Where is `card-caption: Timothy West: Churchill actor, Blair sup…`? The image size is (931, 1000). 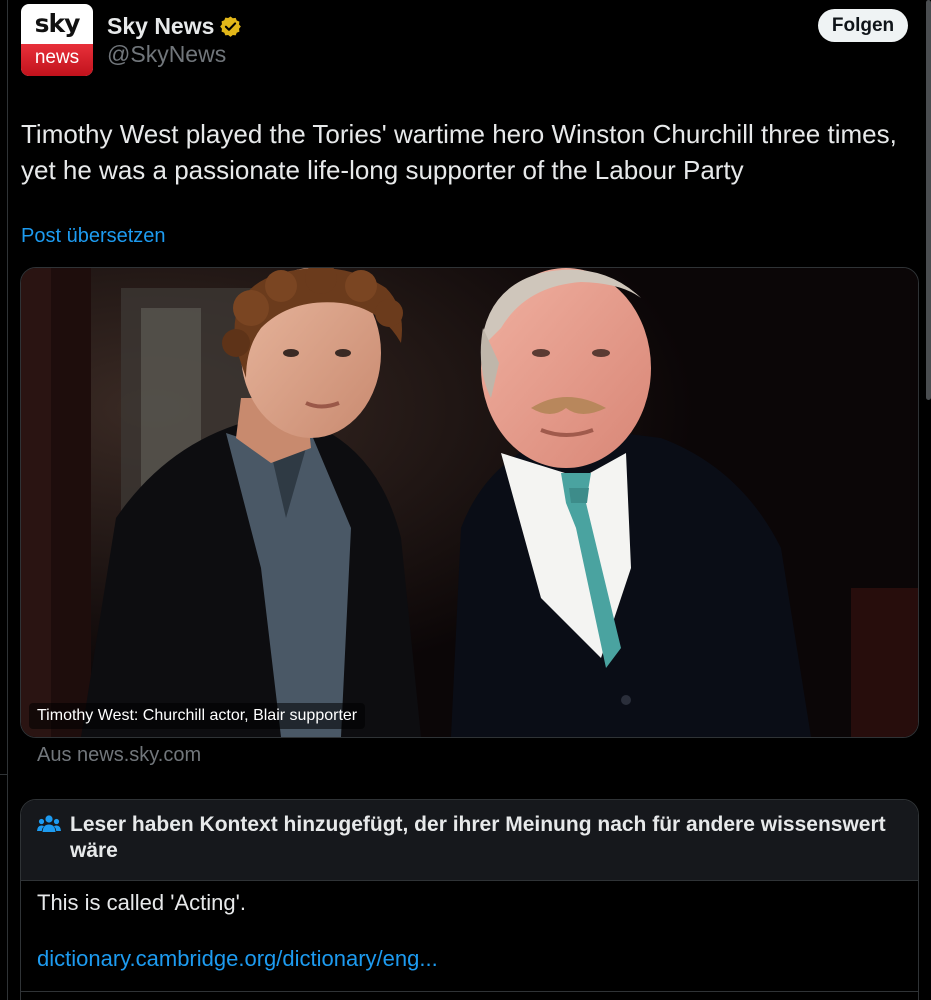
card-caption: Timothy West: Churchill actor, Blair sup… is located at coordinates (197, 716).